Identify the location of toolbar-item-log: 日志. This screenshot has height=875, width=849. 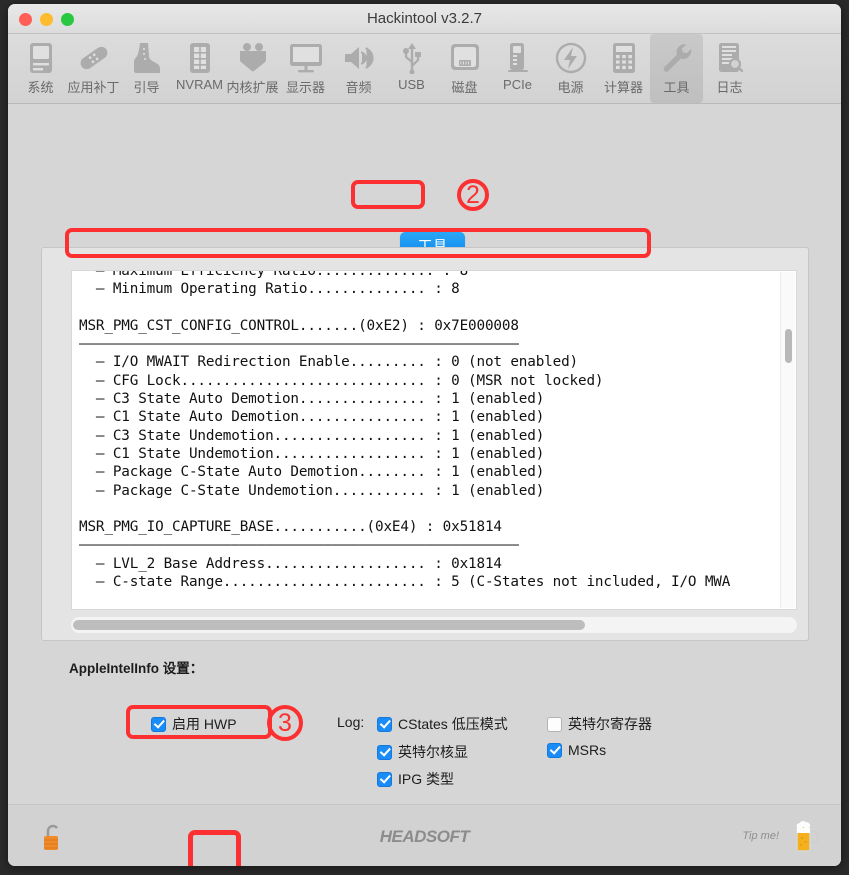
(729, 68).